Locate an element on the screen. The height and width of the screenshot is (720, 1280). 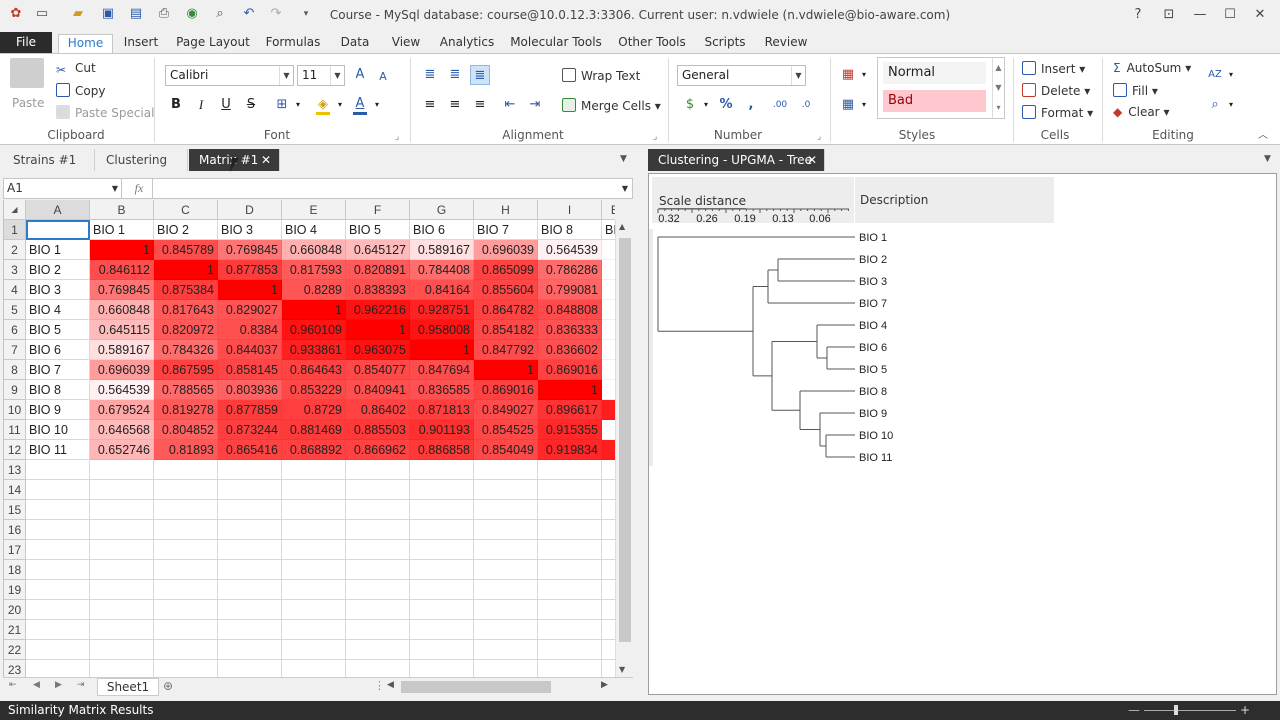
table-cell: 0.836585 is located at coordinates (442, 390).